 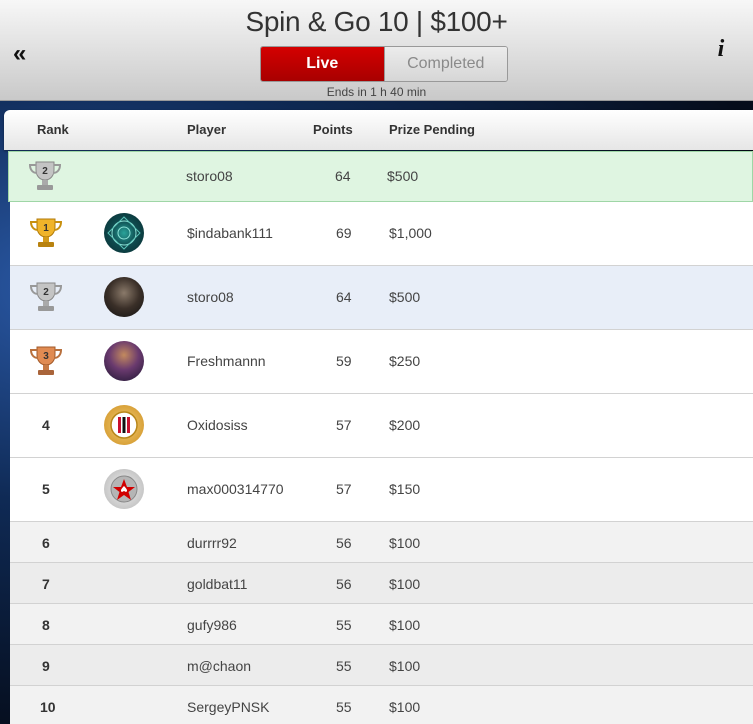 I want to click on portrait-avatar, so click(x=124, y=297).